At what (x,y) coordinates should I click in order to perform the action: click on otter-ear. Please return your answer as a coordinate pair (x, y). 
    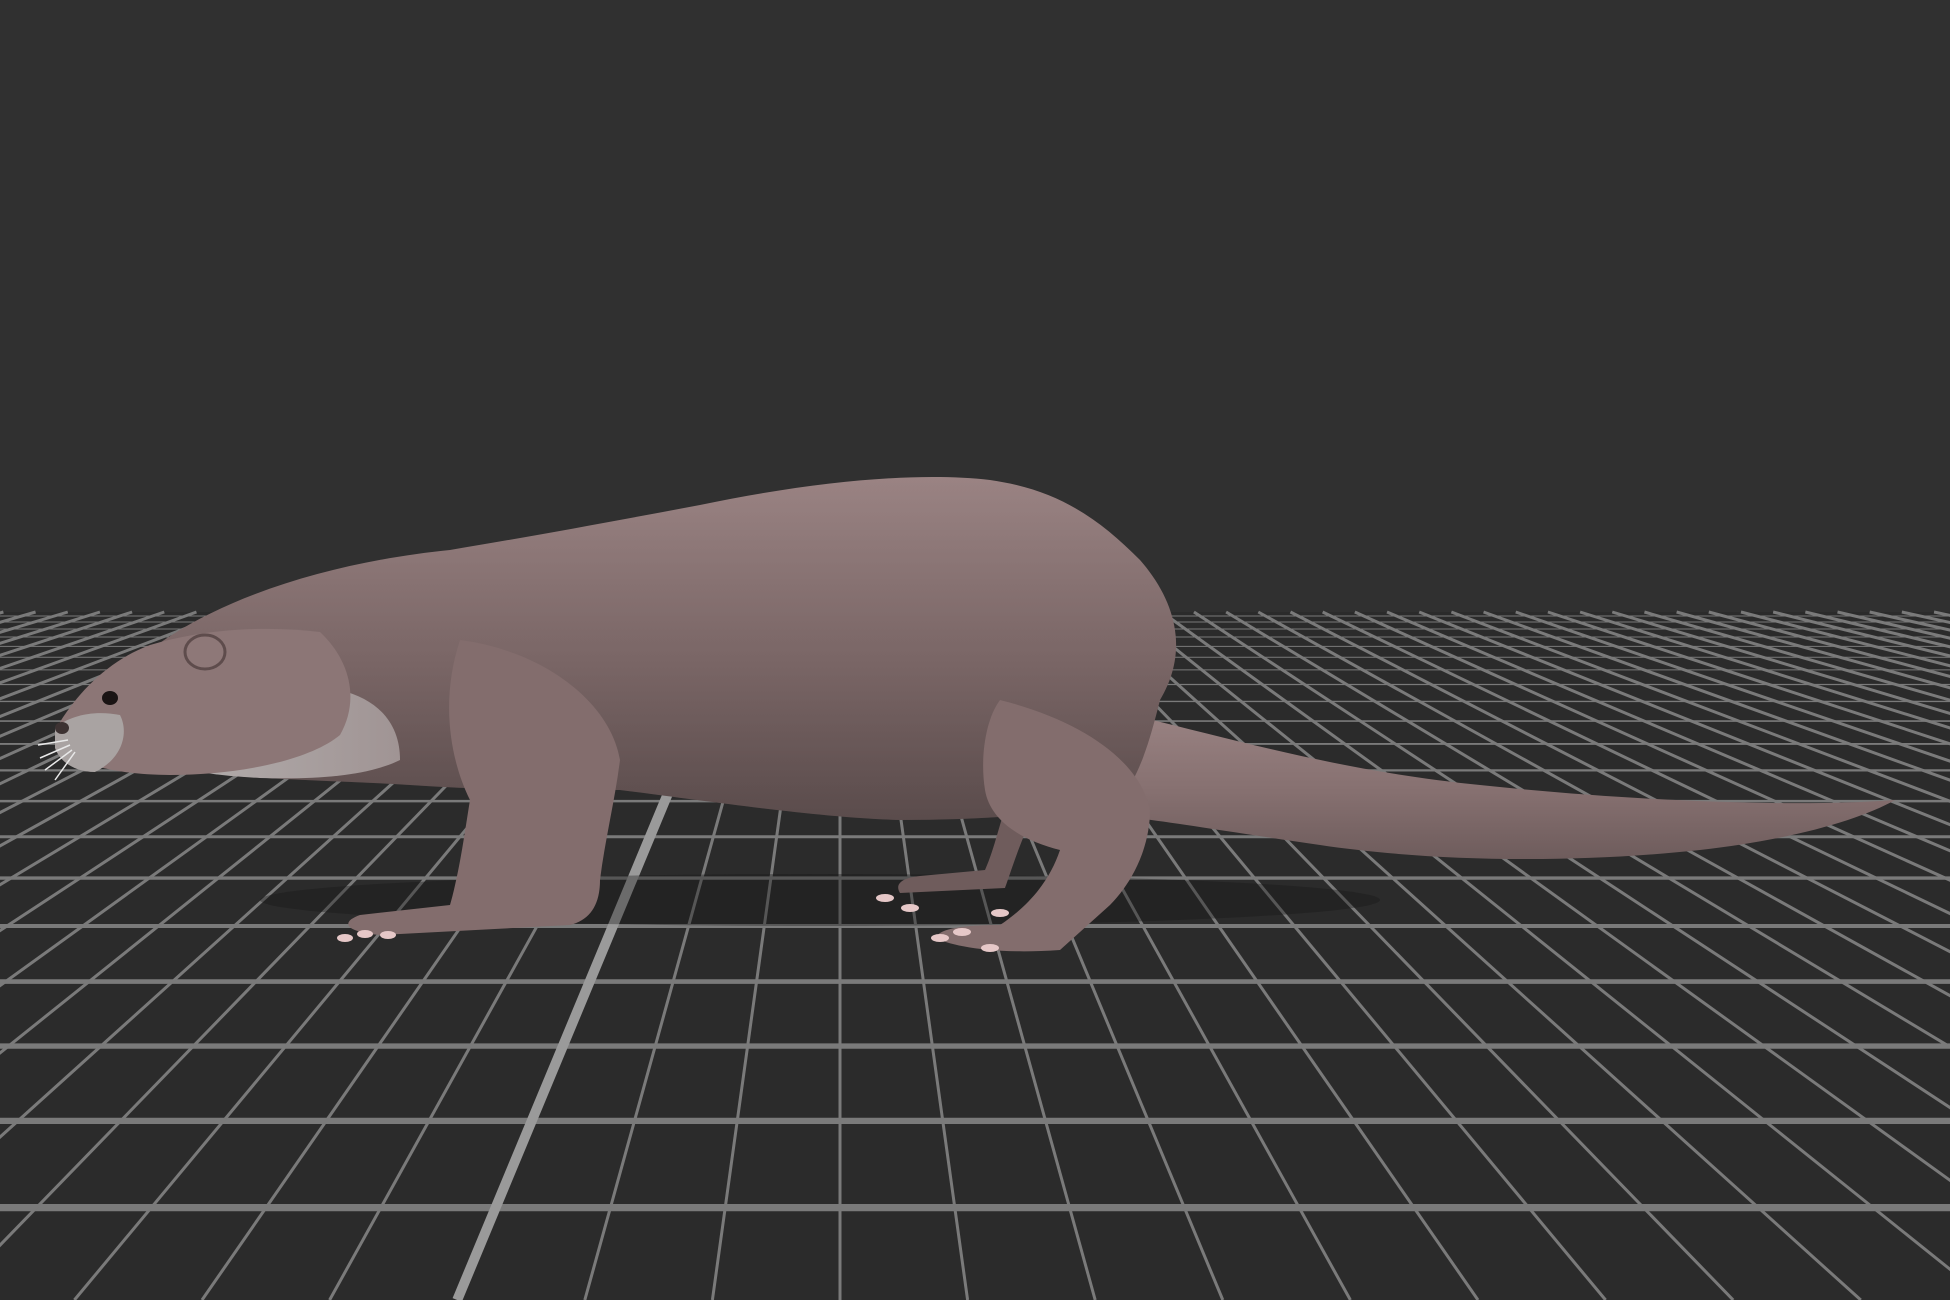
    Looking at the image, I should click on (205, 652).